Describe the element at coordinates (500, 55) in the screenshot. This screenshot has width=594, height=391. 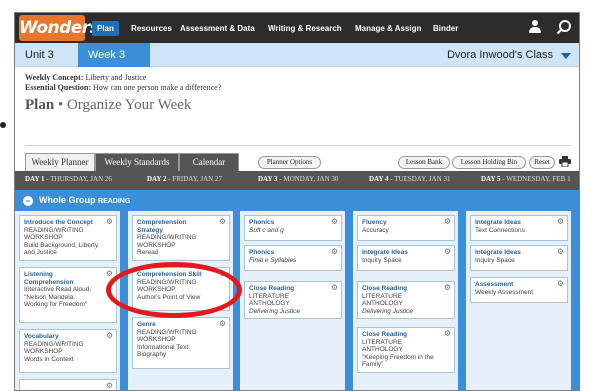
I see `class-selector: Dvora Inwood's Class` at that location.